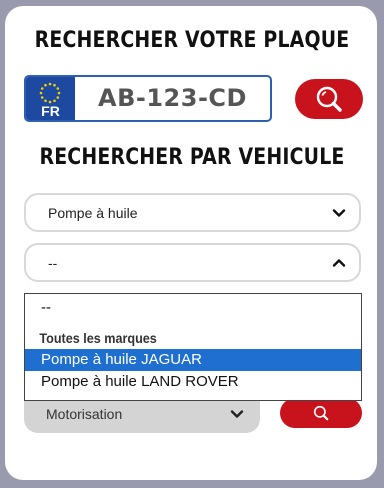 This screenshot has width=384, height=488. I want to click on chevron-up-icon, so click(339, 263).